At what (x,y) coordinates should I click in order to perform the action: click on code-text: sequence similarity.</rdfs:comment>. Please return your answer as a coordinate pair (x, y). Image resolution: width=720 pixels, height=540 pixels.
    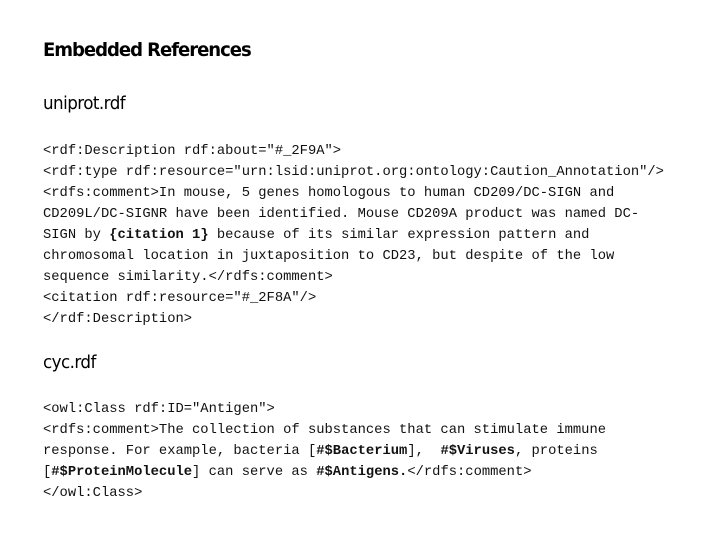
    Looking at the image, I should click on (188, 277).